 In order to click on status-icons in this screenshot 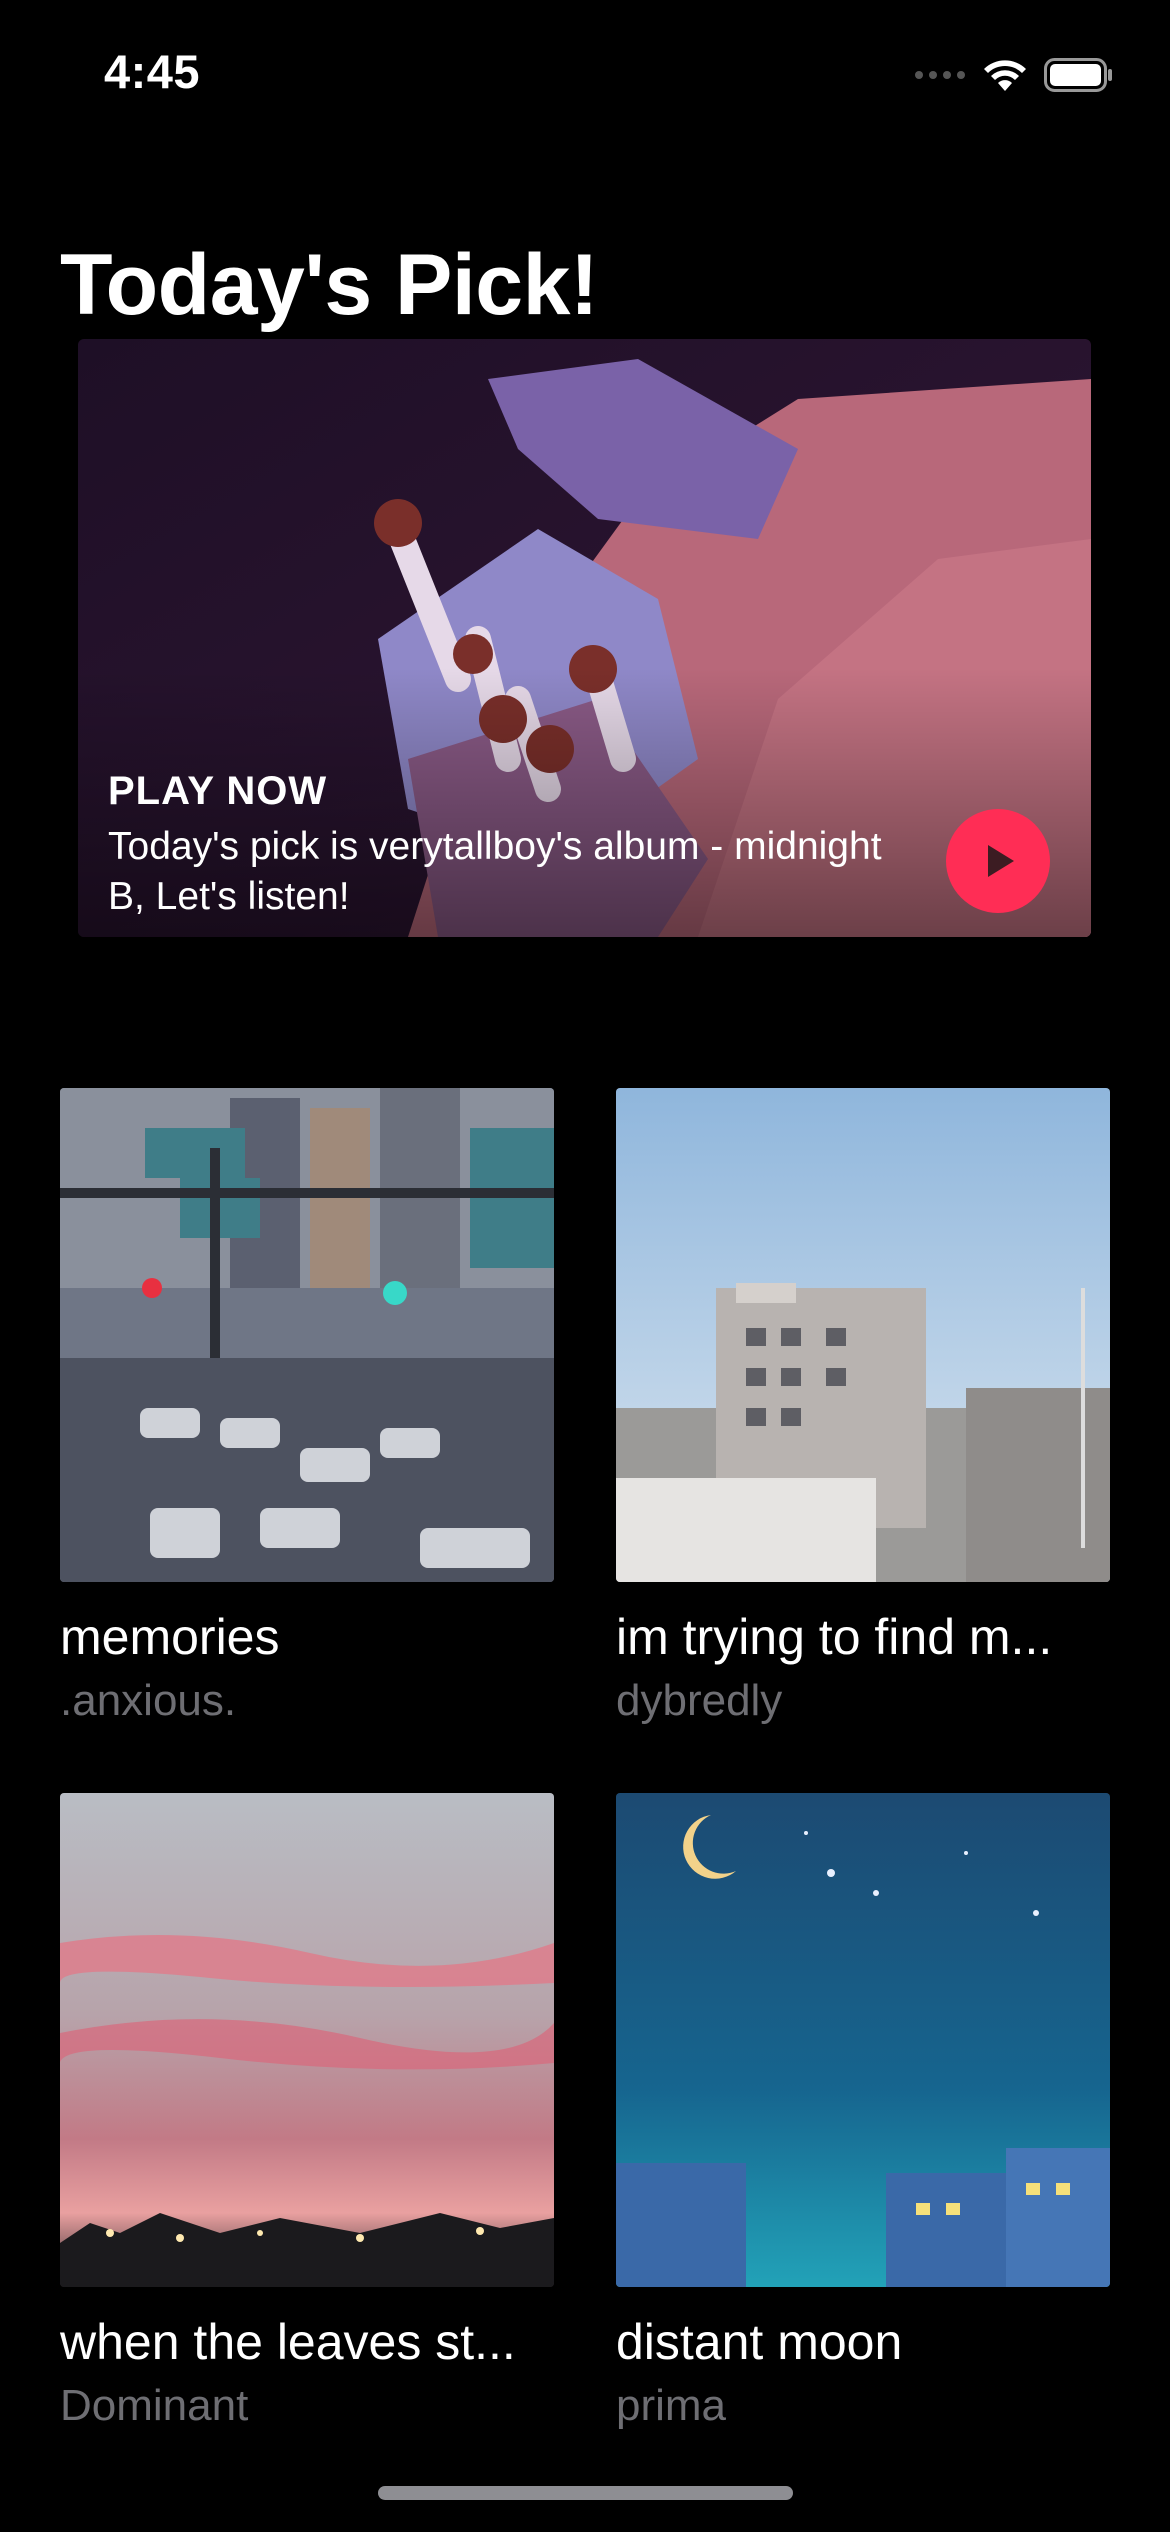, I will do `click(1014, 77)`.